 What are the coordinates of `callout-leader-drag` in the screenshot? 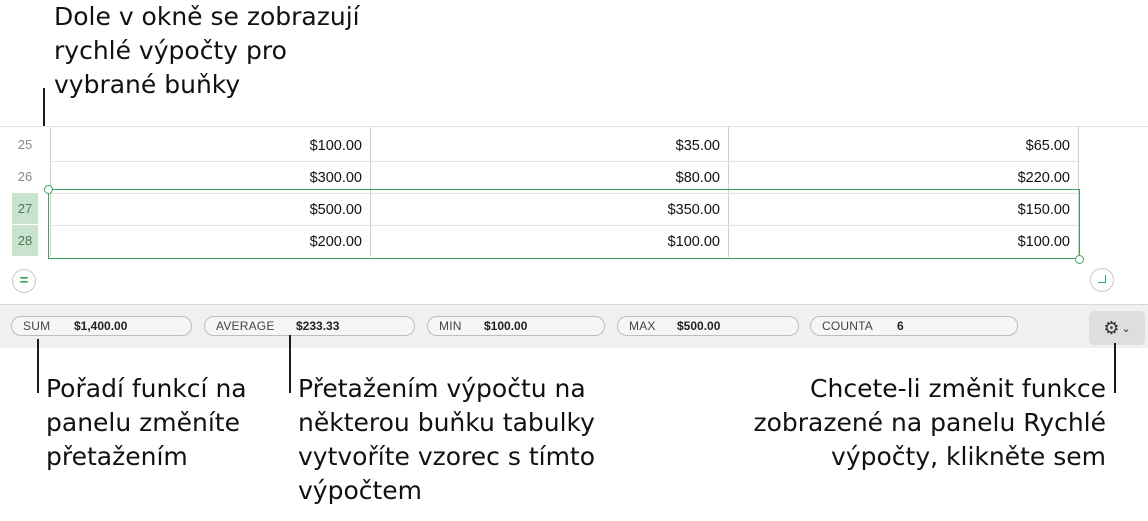 It's located at (290, 364).